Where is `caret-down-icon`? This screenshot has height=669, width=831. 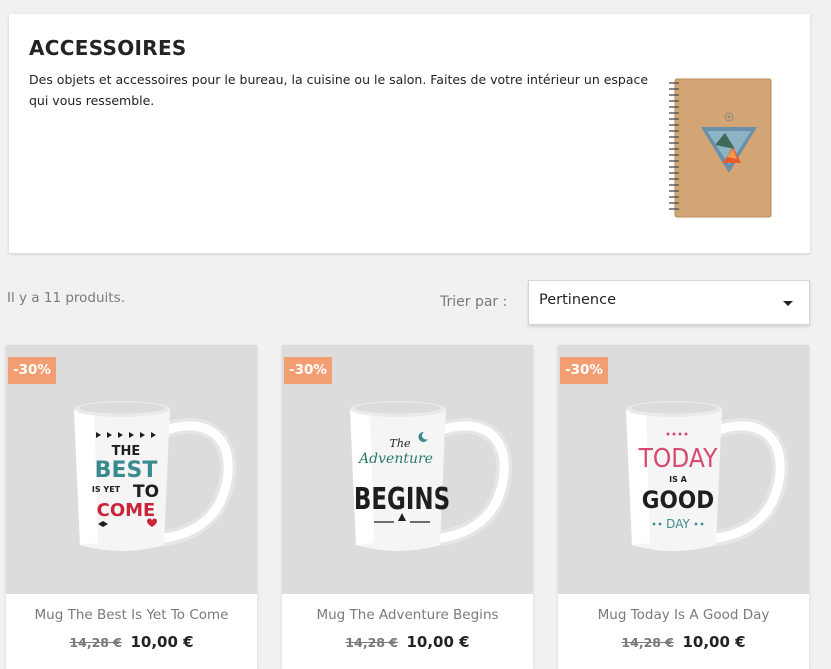 caret-down-icon is located at coordinates (788, 303).